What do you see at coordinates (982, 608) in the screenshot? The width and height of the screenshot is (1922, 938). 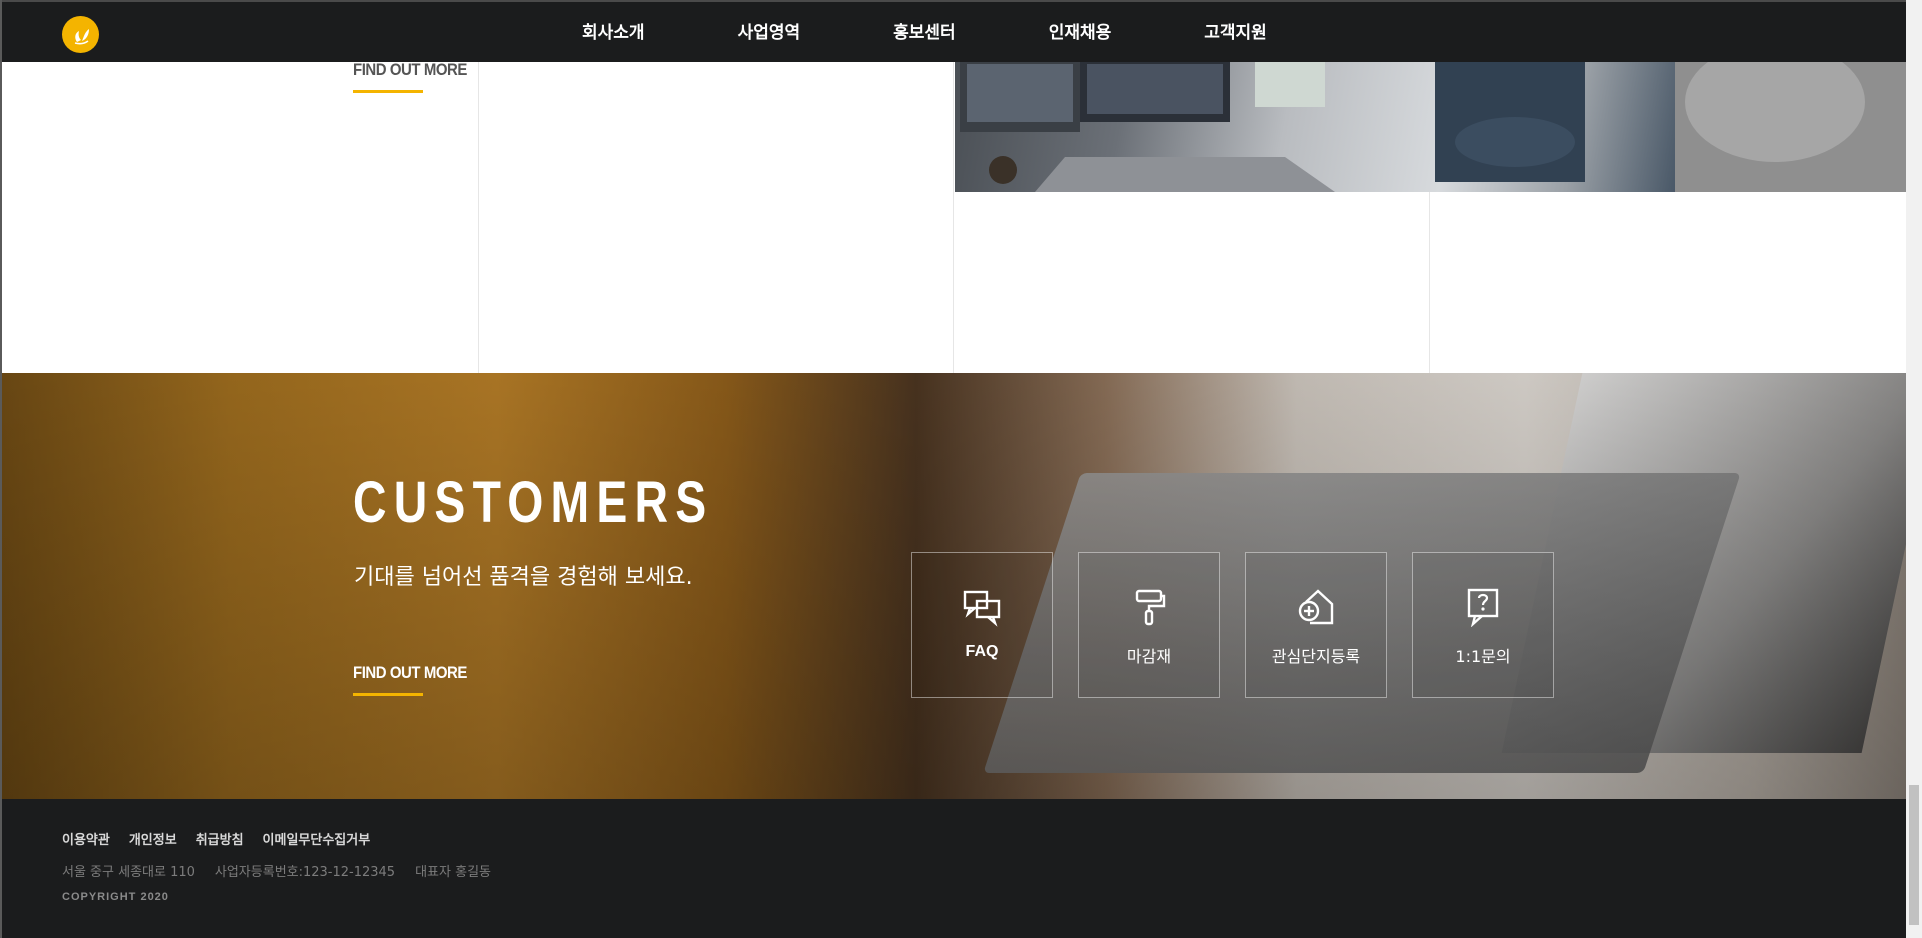 I see `chat-bubbles-icon` at bounding box center [982, 608].